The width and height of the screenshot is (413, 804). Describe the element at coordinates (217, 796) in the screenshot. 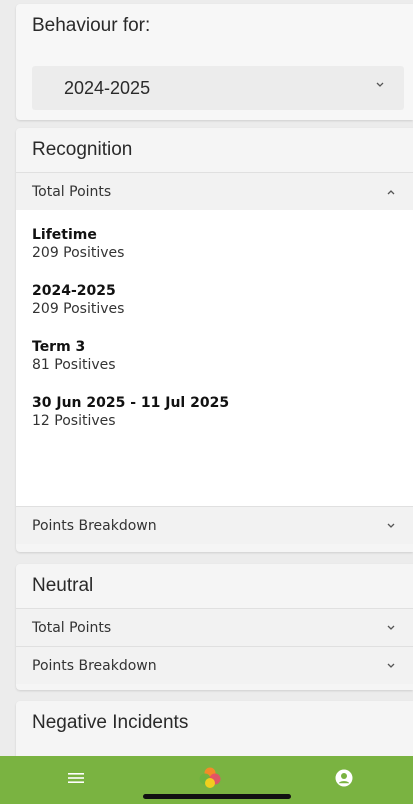

I see `home-indicator` at that location.